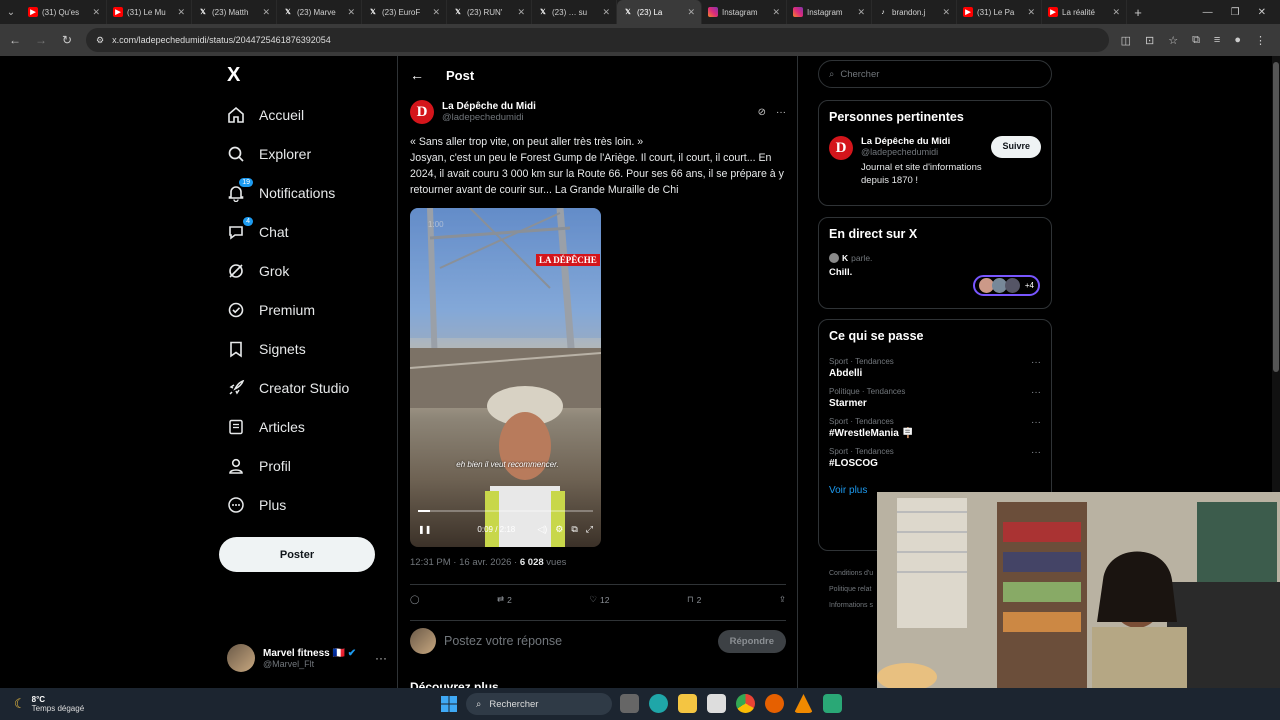 The width and height of the screenshot is (1280, 720). I want to click on author-handle: @ladepechedumidi, so click(489, 117).